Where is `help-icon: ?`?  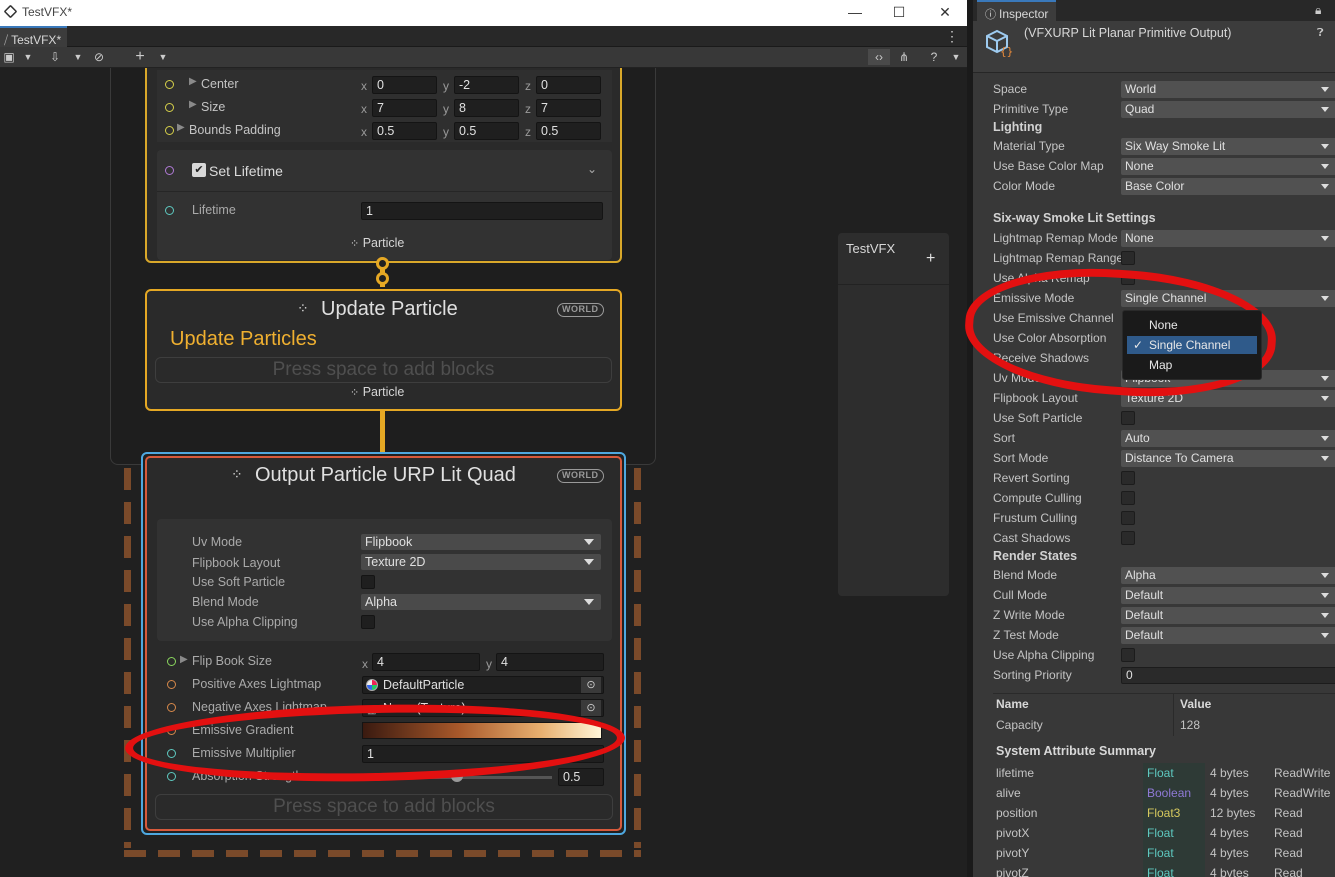 help-icon: ? is located at coordinates (934, 57).